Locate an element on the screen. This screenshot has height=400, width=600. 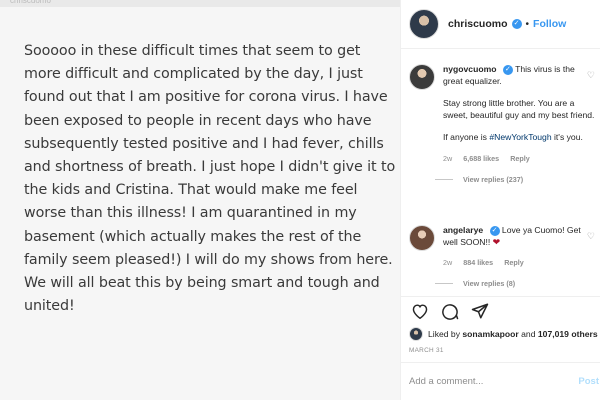
post-header: chriscuomo ✓ • Follow is located at coordinates (500, 24).